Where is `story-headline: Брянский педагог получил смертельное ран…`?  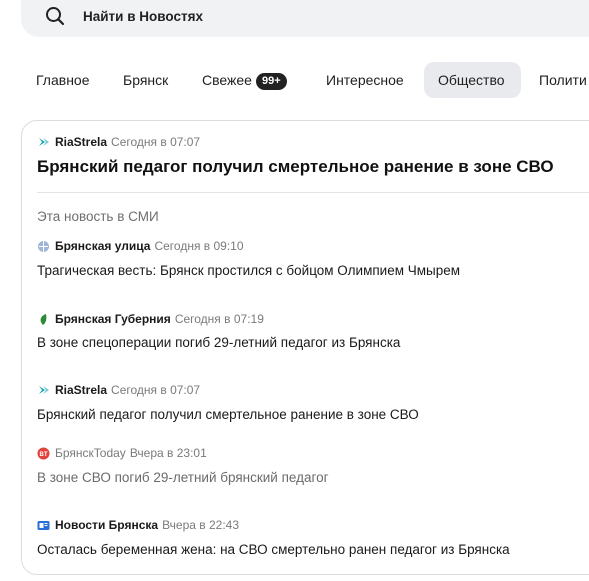 story-headline: Брянский педагог получил смертельное ран… is located at coordinates (295, 167).